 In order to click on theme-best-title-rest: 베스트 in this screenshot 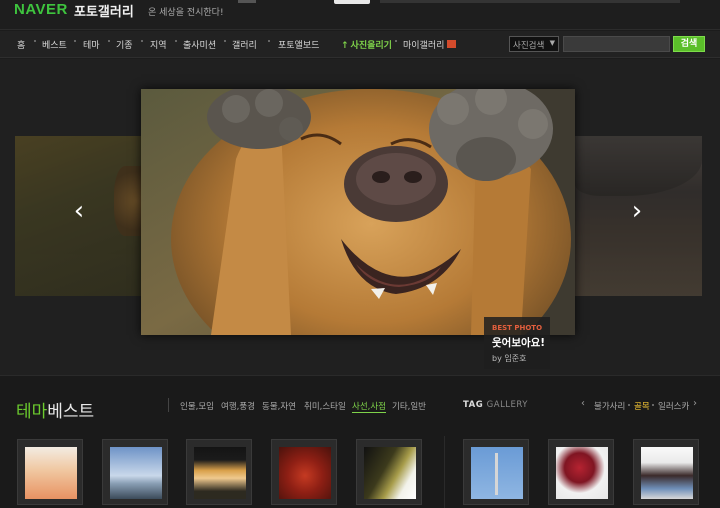, I will do `click(71, 412)`.